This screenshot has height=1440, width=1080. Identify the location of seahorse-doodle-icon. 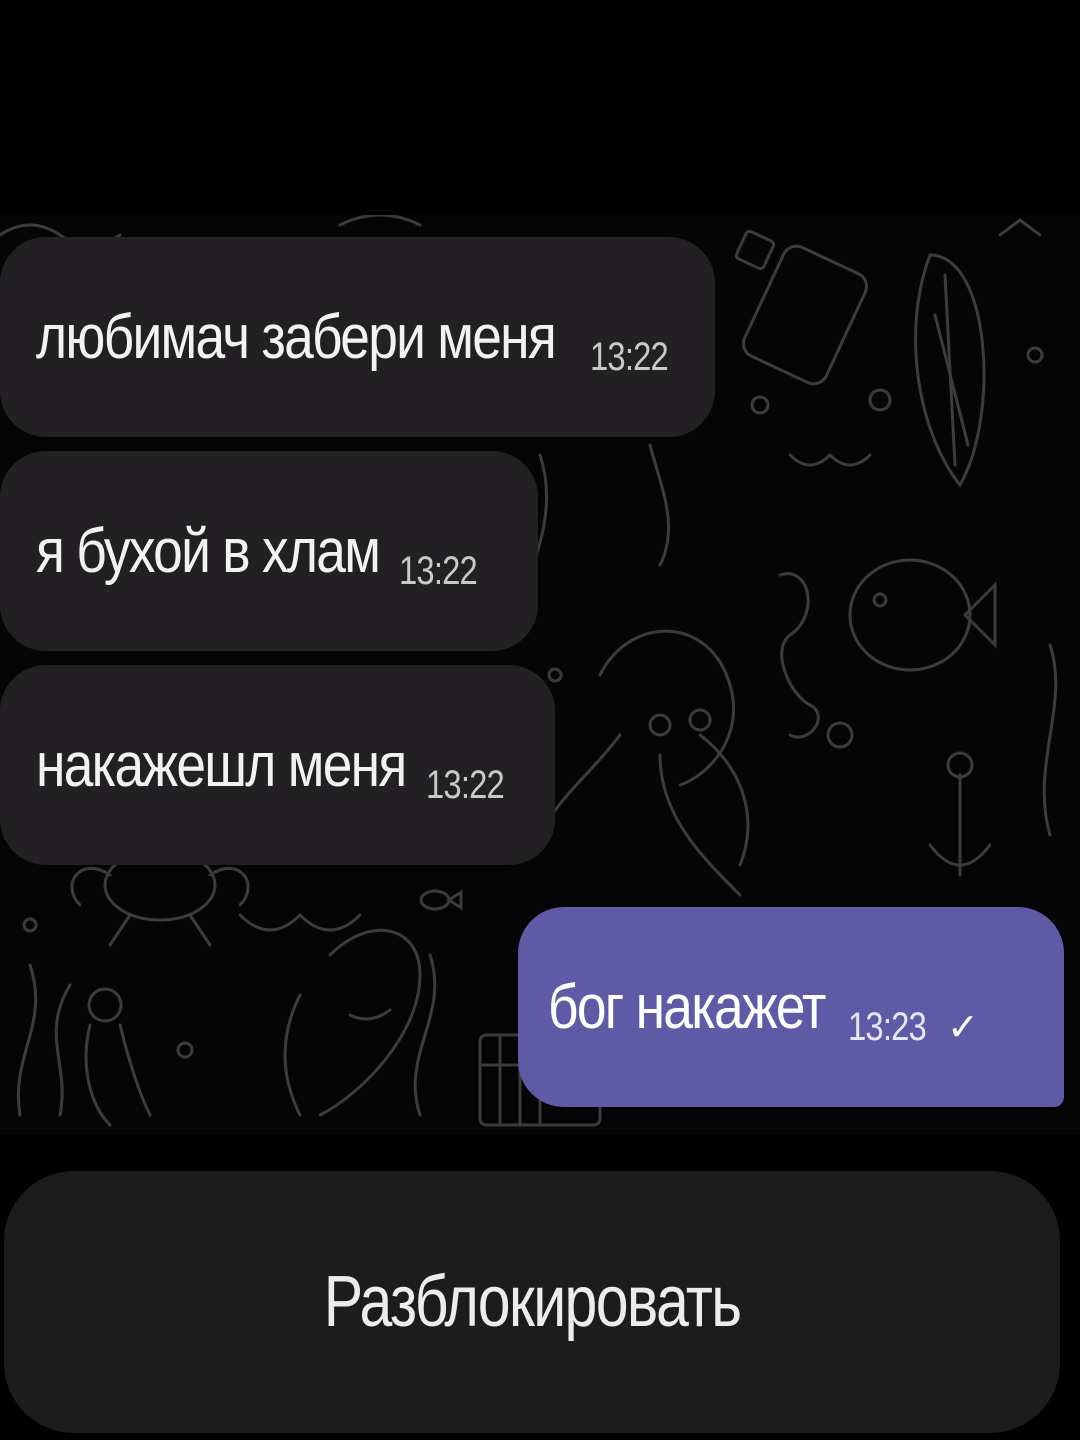
(799, 655).